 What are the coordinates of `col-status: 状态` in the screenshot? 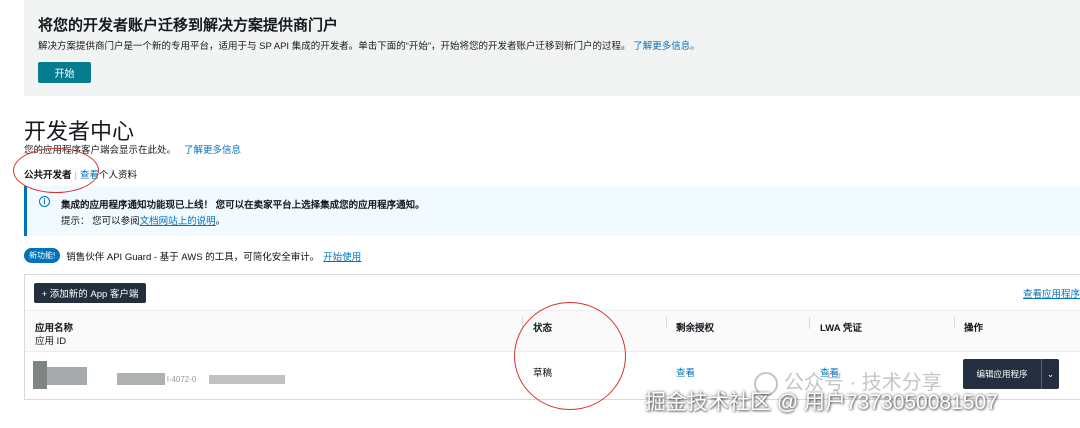 It's located at (543, 328).